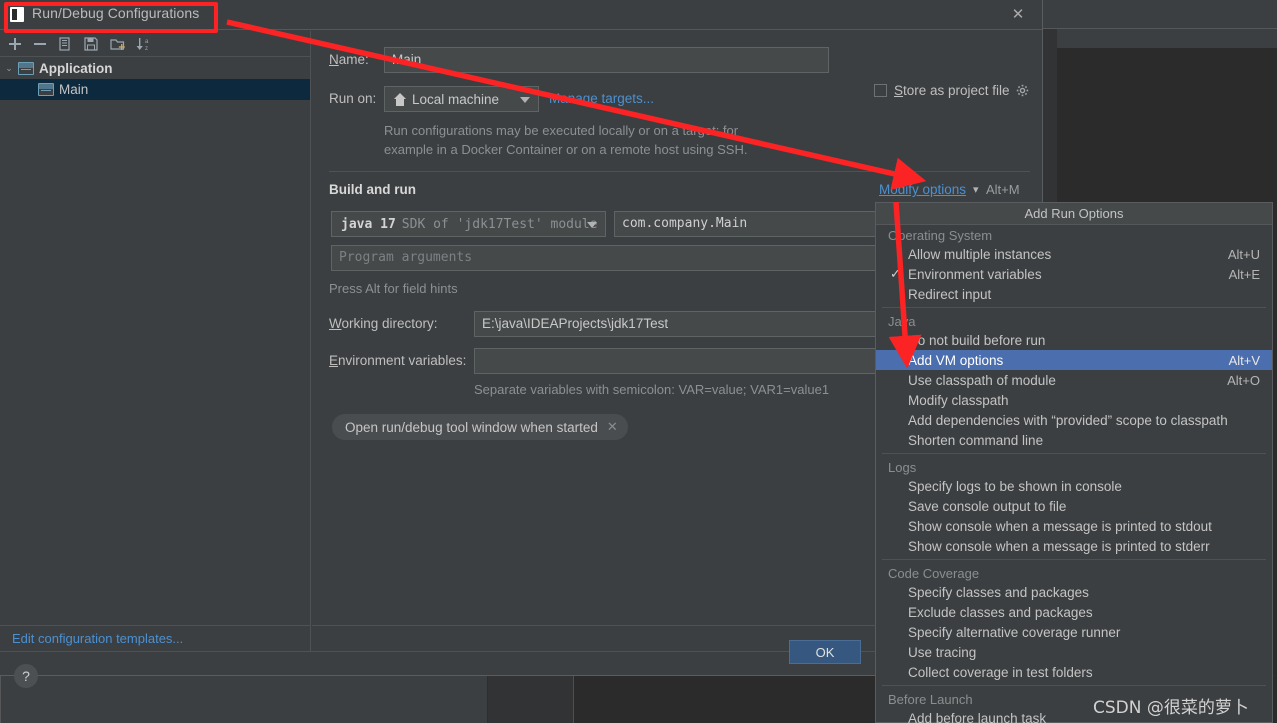  I want to click on menu-item-label: Use tracing, so click(942, 652).